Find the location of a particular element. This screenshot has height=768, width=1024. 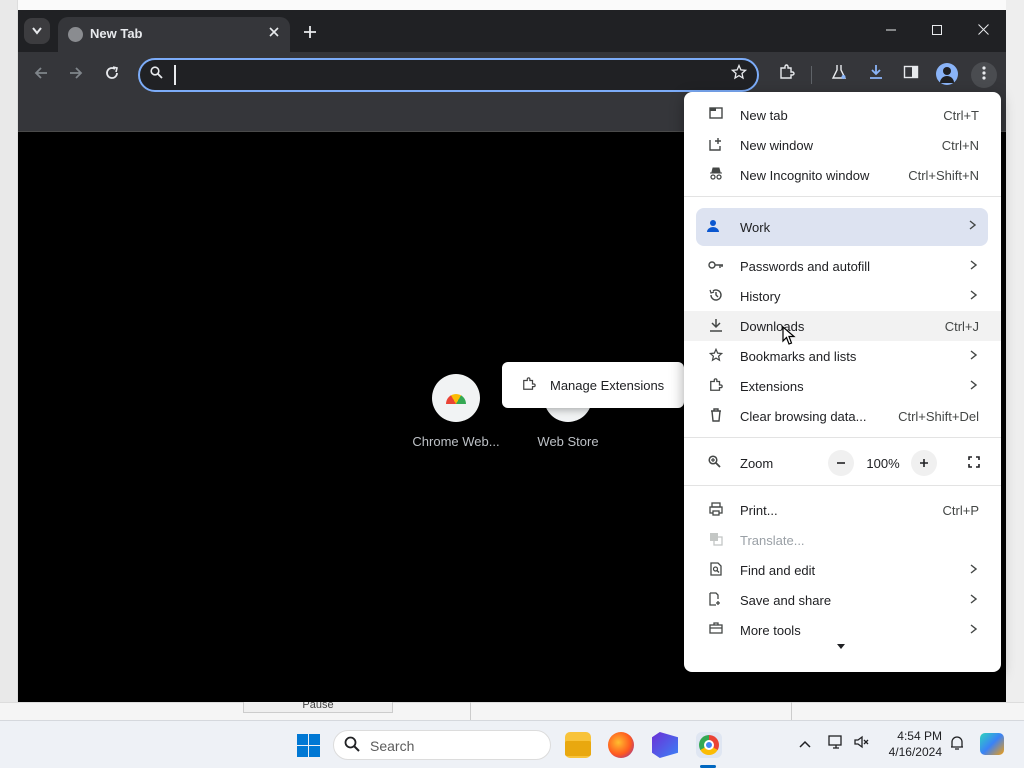

fullscreen-button is located at coordinates (974, 463).